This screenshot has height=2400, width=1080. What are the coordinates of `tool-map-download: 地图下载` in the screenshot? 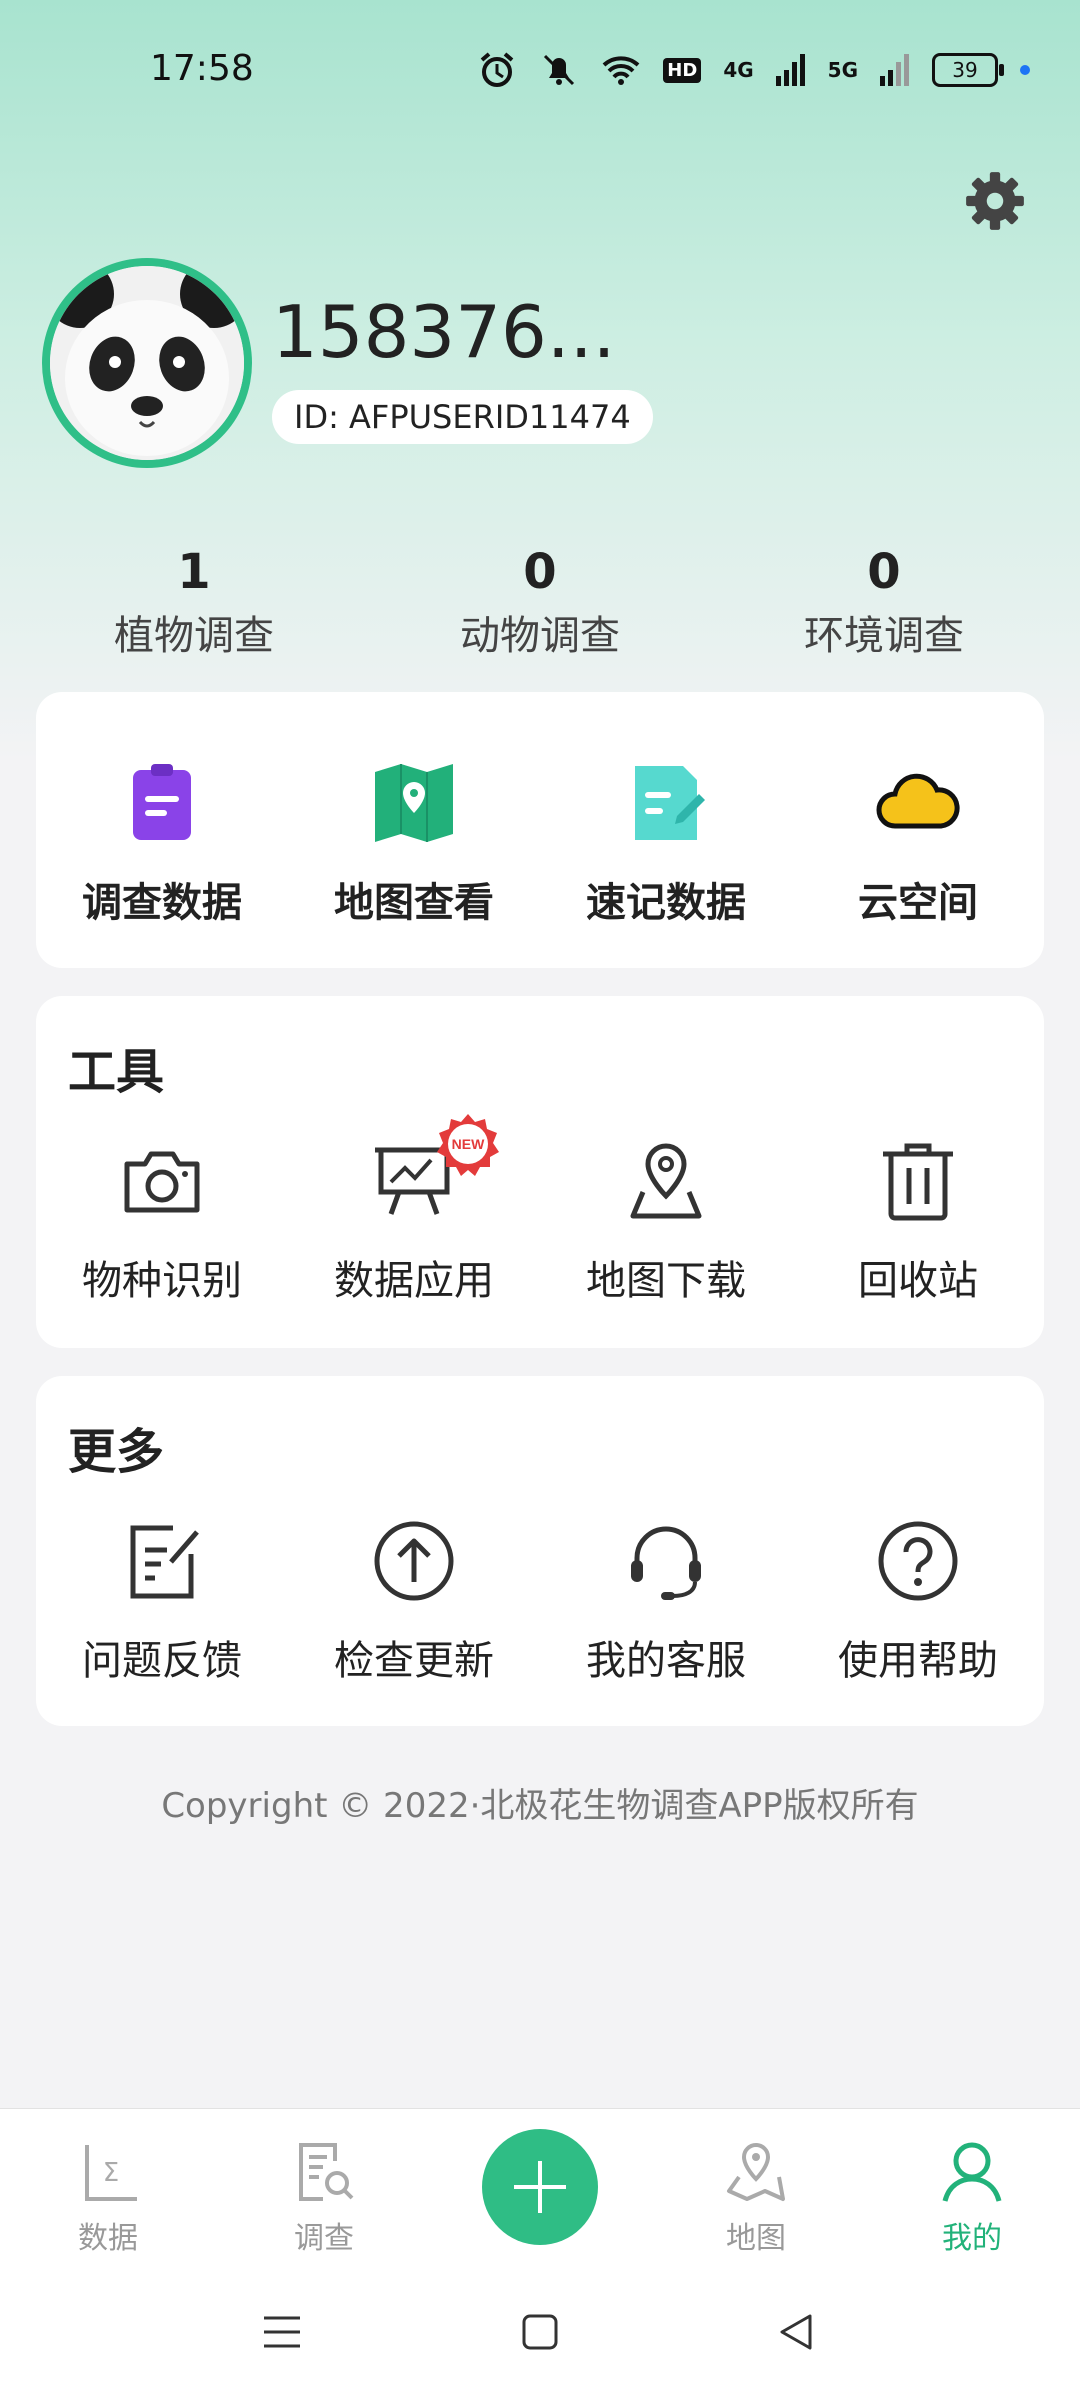 It's located at (666, 1221).